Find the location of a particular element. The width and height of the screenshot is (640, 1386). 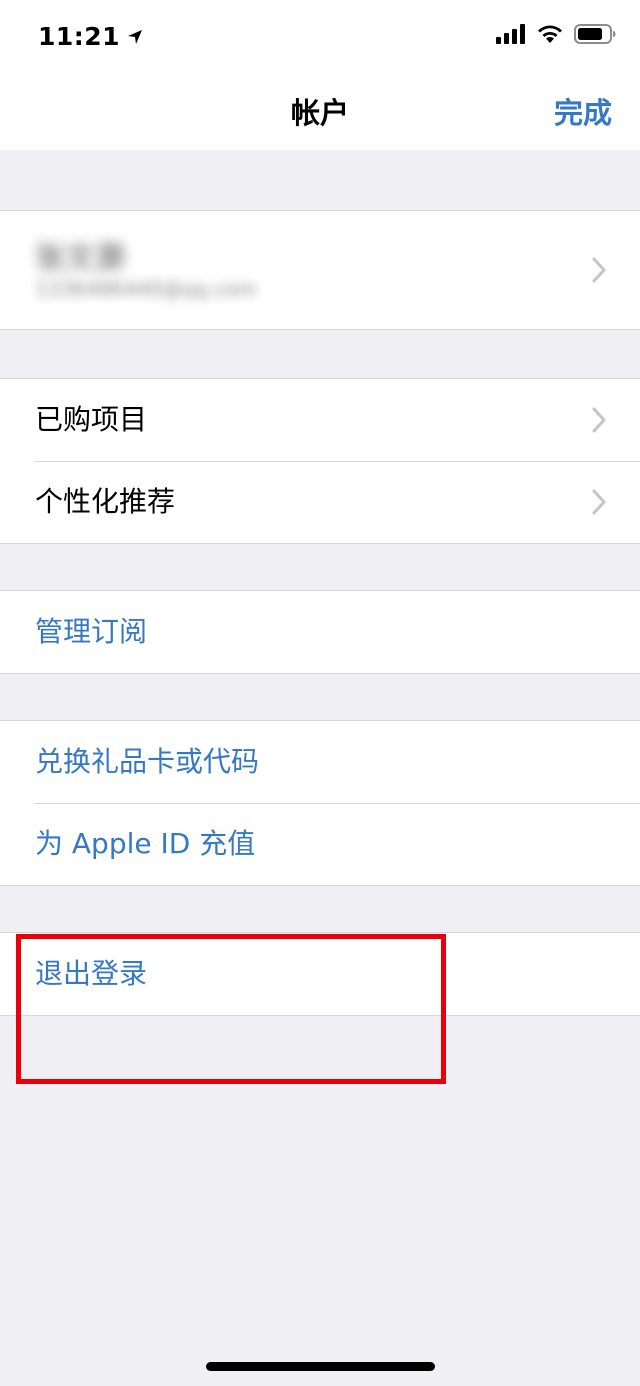

done-button: 完成 is located at coordinates (583, 113).